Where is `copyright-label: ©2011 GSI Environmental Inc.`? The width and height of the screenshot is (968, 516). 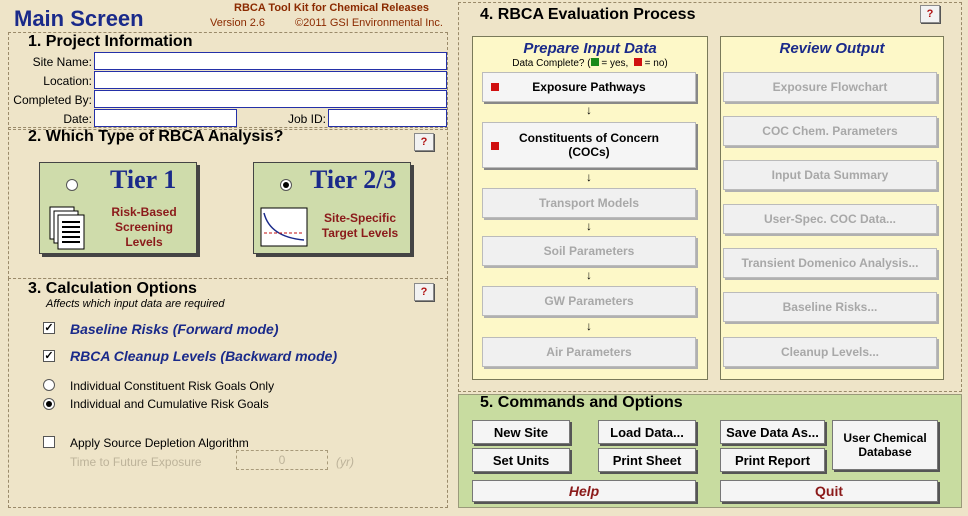 copyright-label: ©2011 GSI Environmental Inc. is located at coordinates (369, 23).